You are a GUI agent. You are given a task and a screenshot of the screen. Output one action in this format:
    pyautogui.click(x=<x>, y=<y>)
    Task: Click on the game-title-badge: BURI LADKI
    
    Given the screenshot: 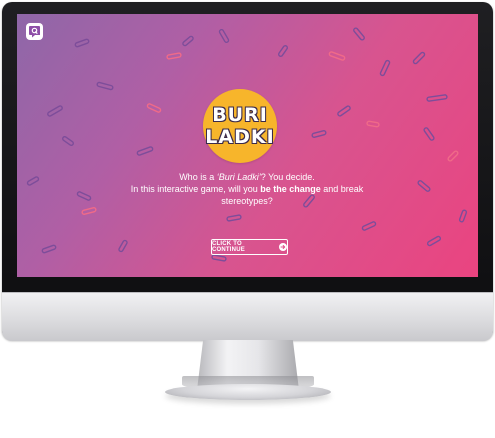 What is the action you would take?
    pyautogui.click(x=240, y=126)
    